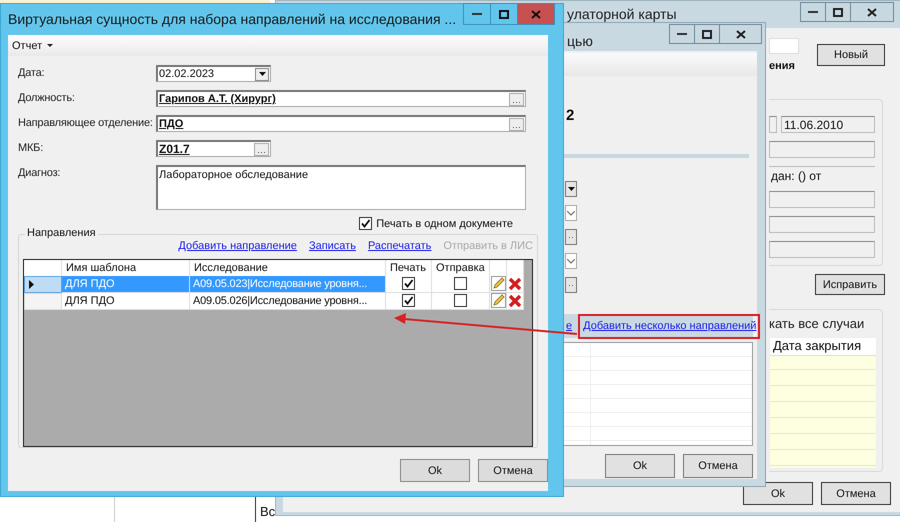  Describe the element at coordinates (31, 147) in the screenshot. I see `field-label: МКБ:` at that location.